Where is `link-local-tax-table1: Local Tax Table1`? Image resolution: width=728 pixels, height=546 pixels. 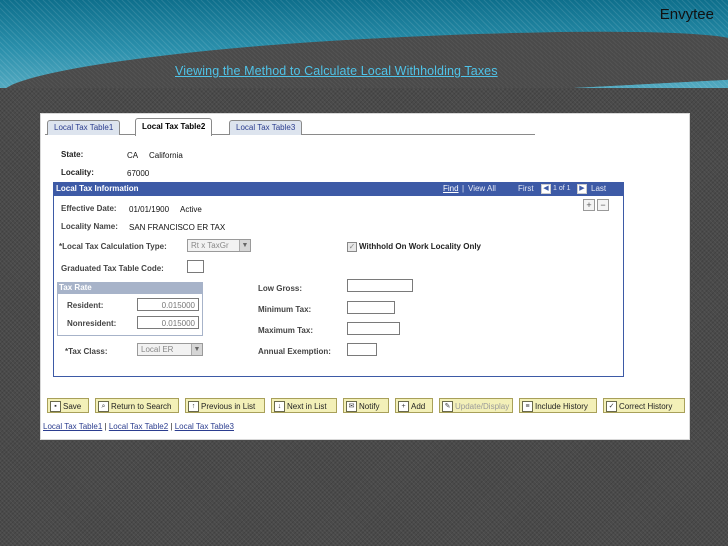
link-local-tax-table1: Local Tax Table1 is located at coordinates (72, 426).